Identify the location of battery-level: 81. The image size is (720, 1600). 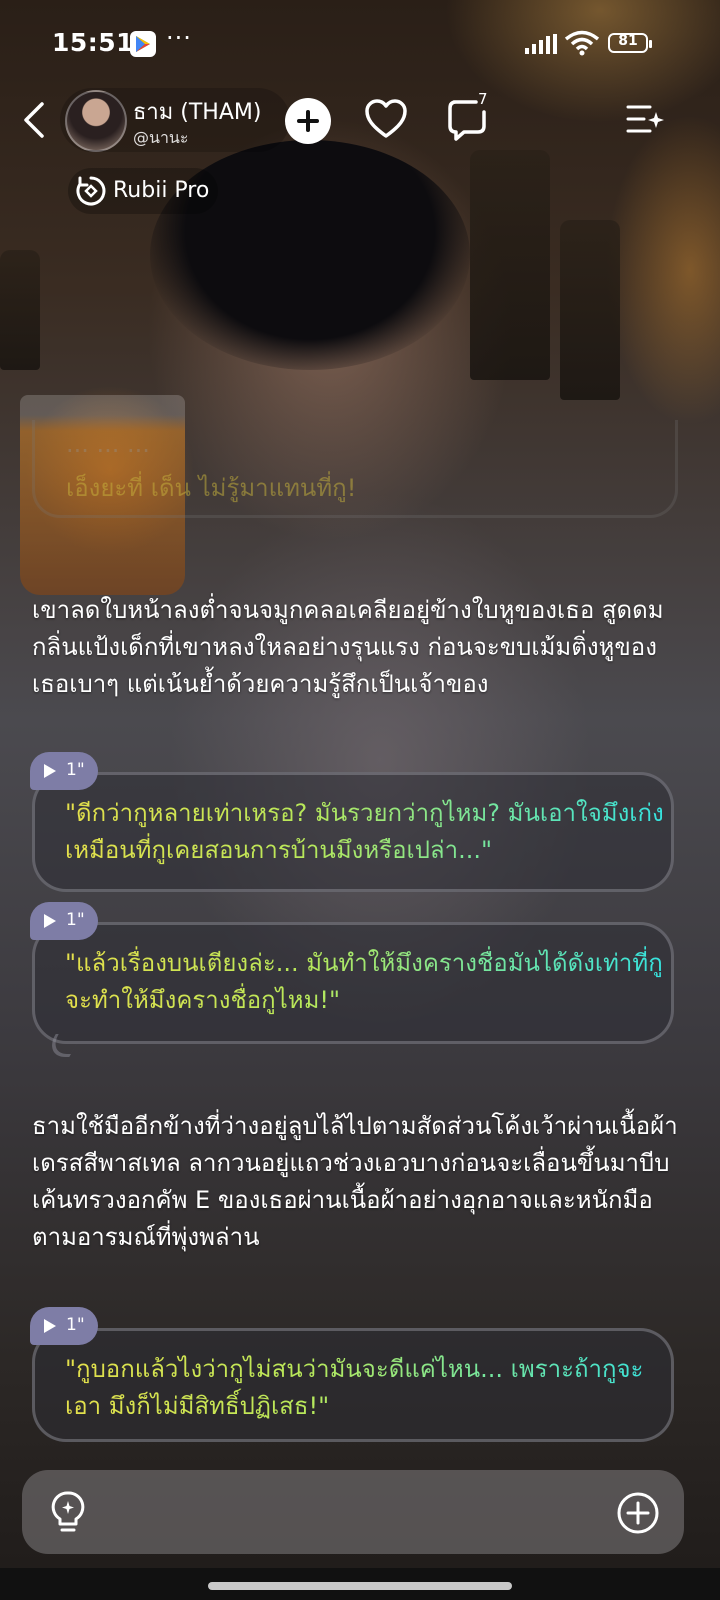
(628, 41).